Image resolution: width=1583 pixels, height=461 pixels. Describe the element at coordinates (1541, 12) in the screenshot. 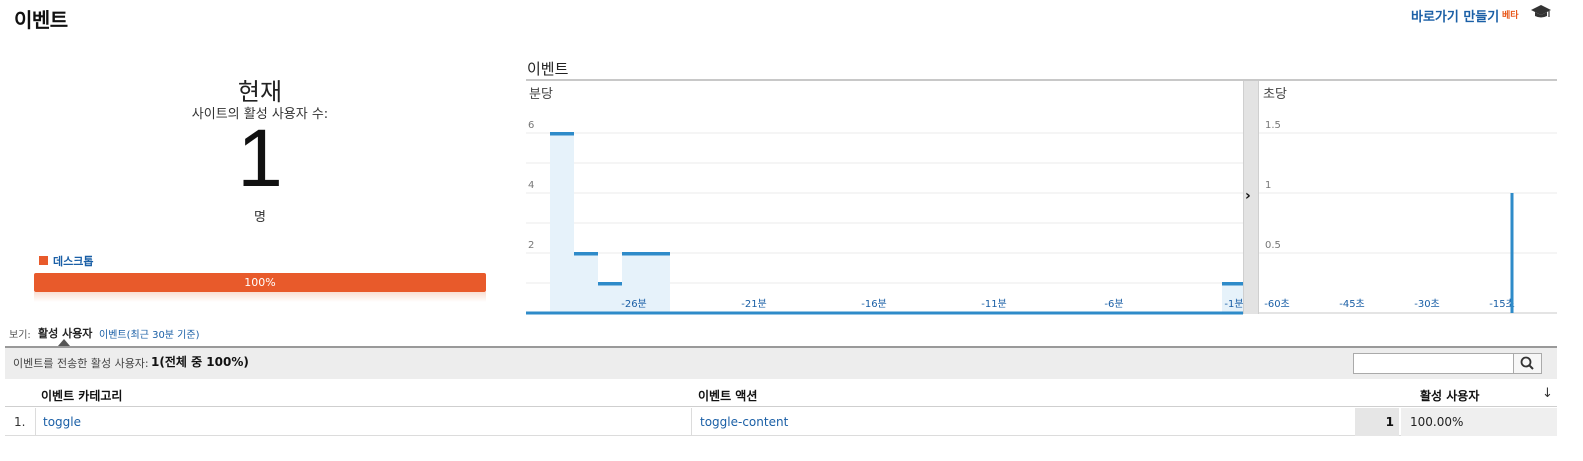

I see `graduation-cap-icon` at that location.